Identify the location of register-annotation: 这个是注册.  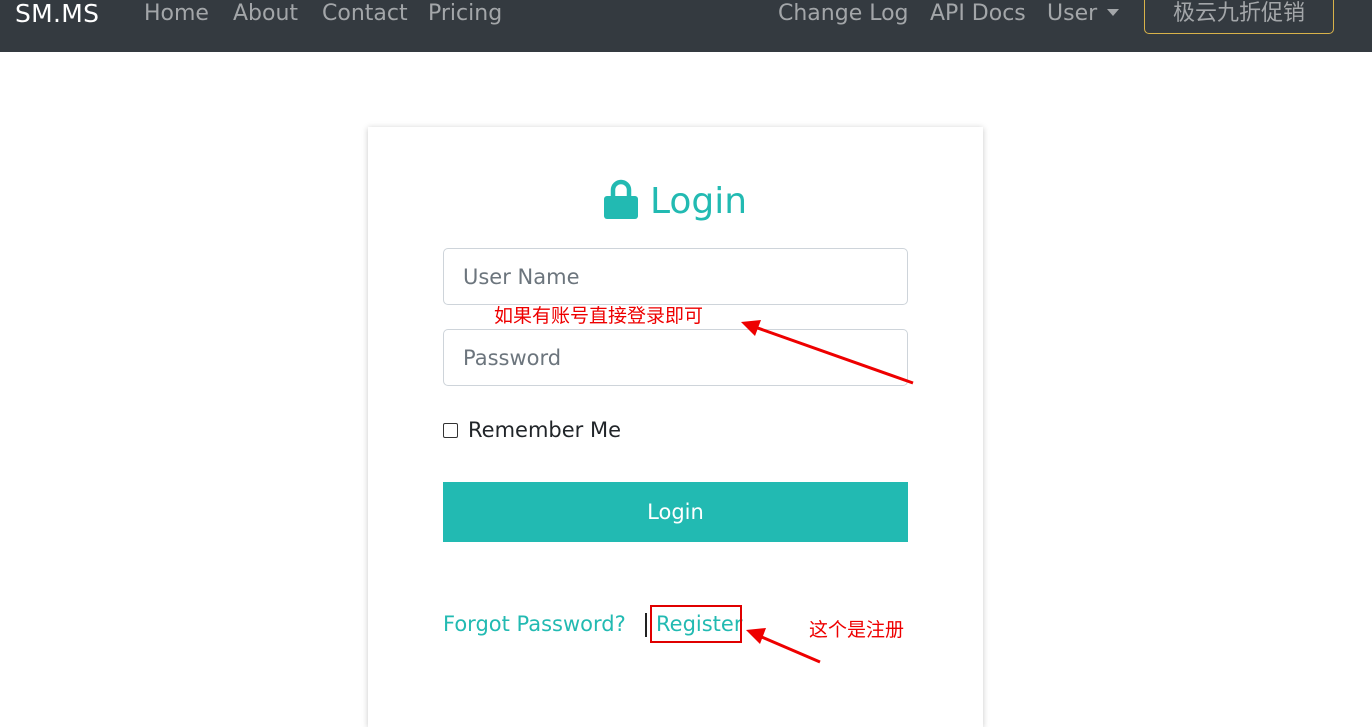
(857, 630).